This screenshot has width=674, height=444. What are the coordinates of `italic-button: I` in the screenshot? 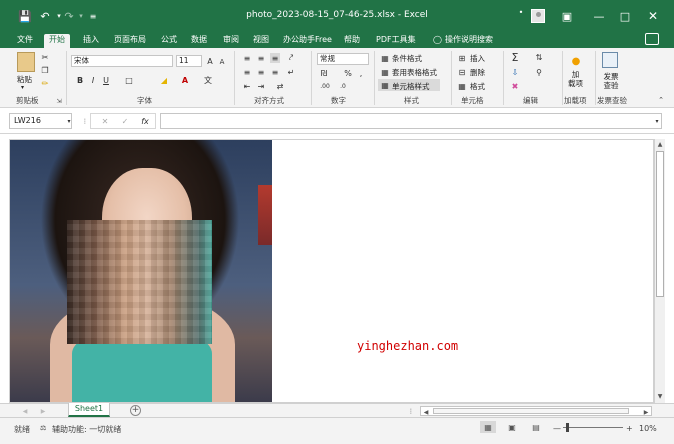 It's located at (93, 80).